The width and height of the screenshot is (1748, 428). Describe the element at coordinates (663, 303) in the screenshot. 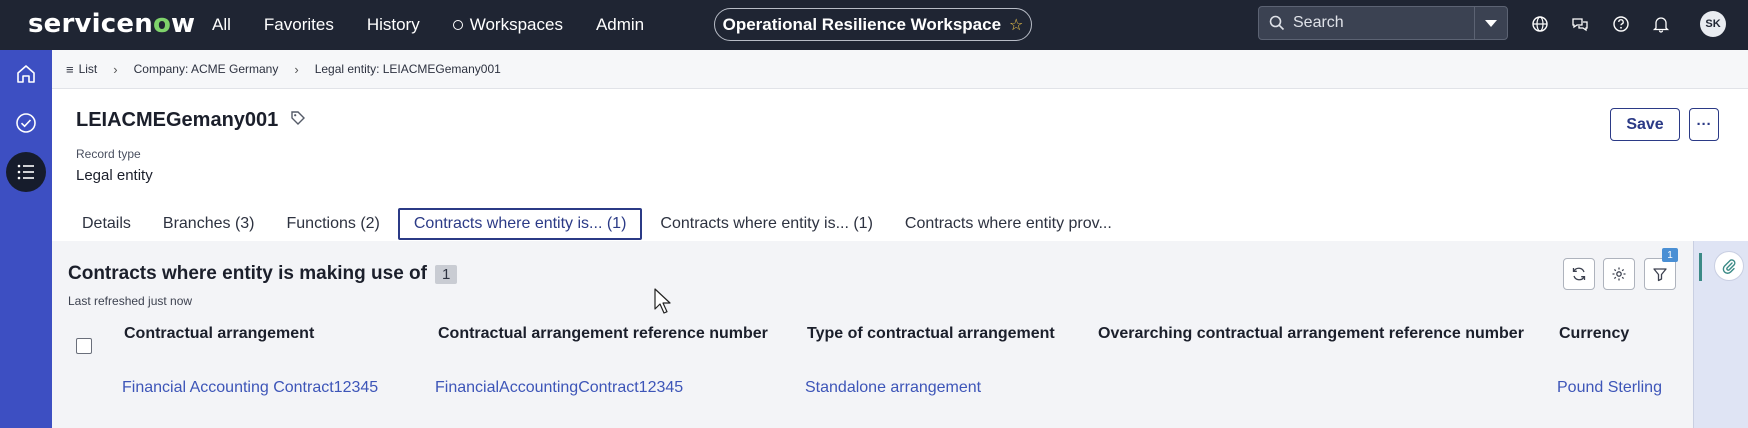

I see `mouse-cursor-icon` at that location.